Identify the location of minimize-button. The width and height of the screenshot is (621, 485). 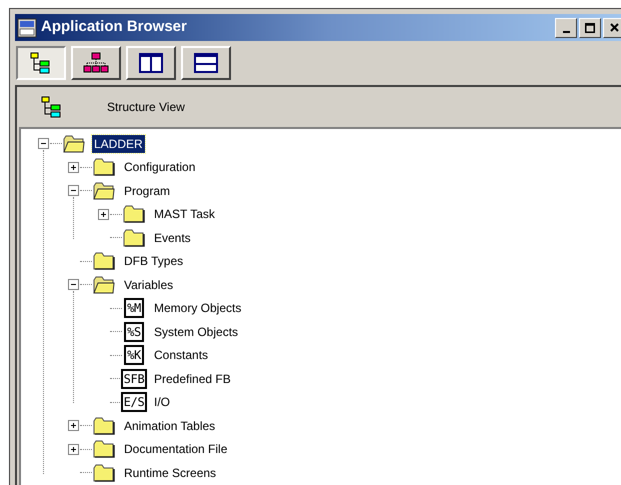
(566, 28).